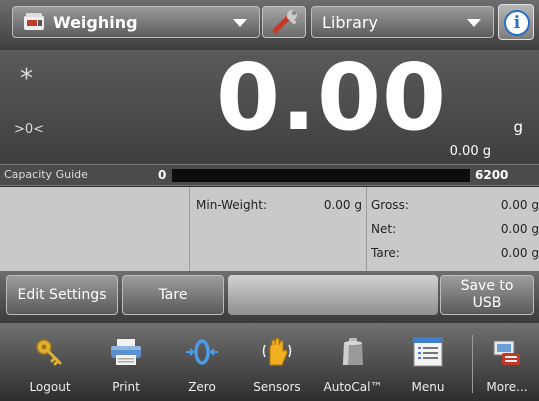 This screenshot has height=401, width=539. What do you see at coordinates (62, 295) in the screenshot?
I see `edit-settings-button: Edit Settings` at bounding box center [62, 295].